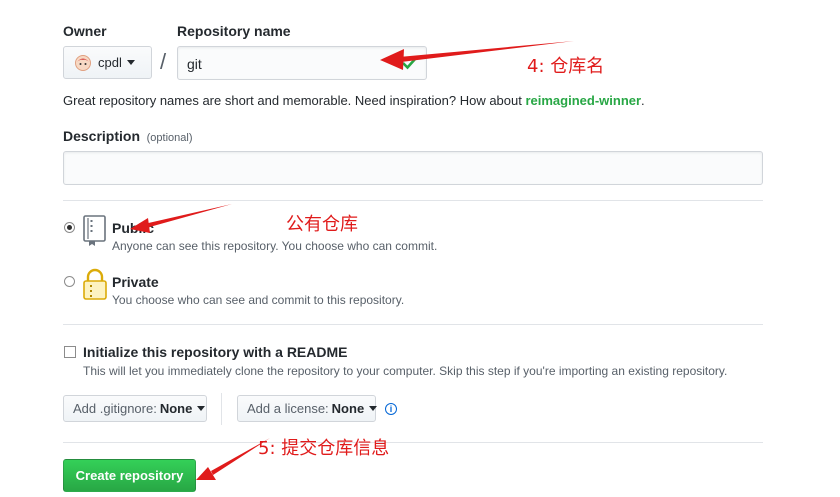  I want to click on arrow-to-public, so click(181, 218).